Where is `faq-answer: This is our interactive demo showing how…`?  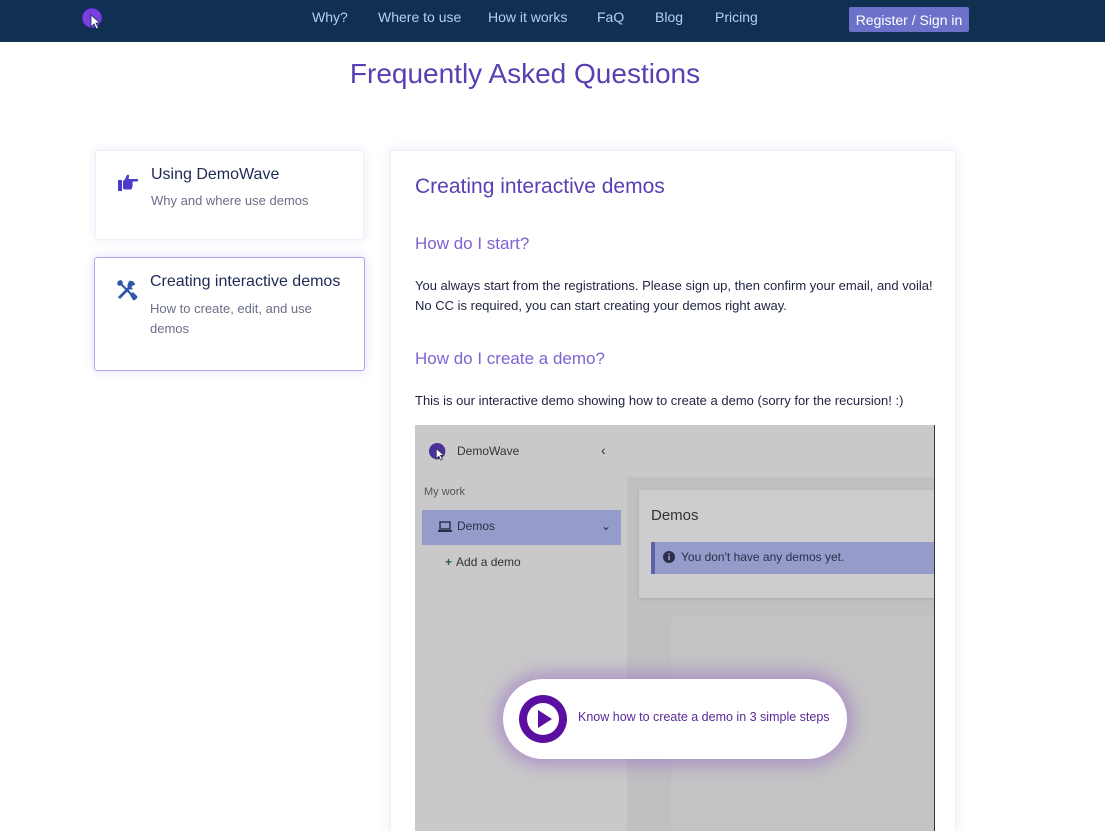
faq-answer: This is our interactive demo showing how… is located at coordinates (659, 400).